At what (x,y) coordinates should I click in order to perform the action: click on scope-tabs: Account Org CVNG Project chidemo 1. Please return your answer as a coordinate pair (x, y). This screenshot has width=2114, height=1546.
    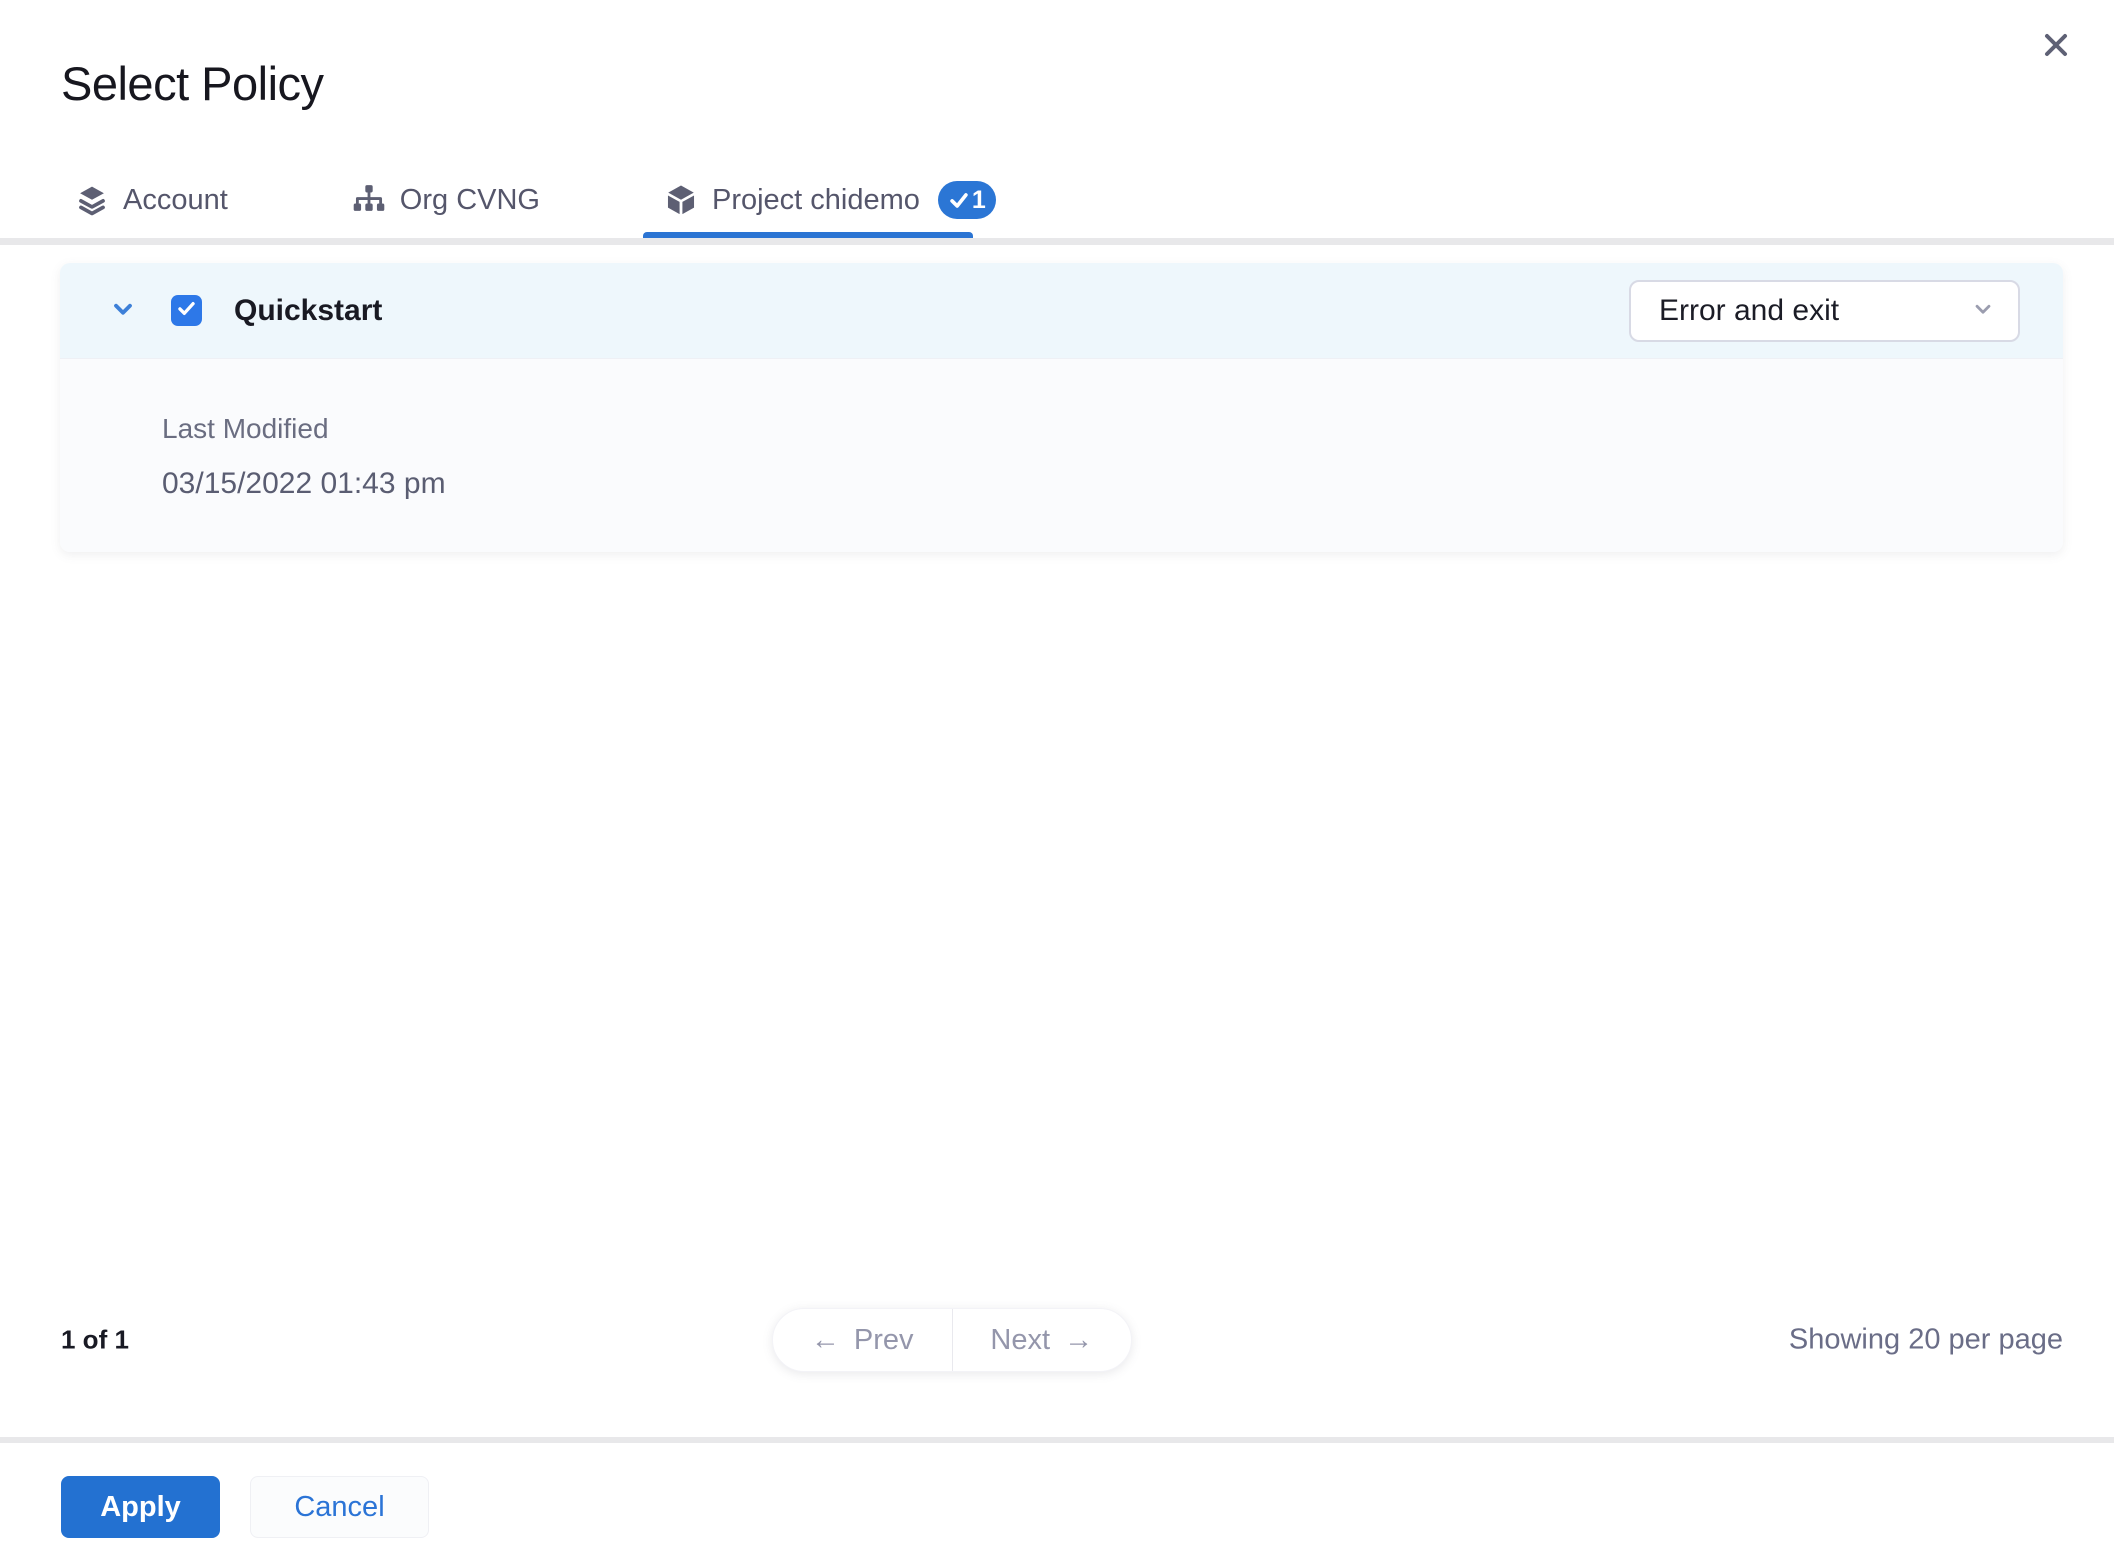
    Looking at the image, I should click on (535, 200).